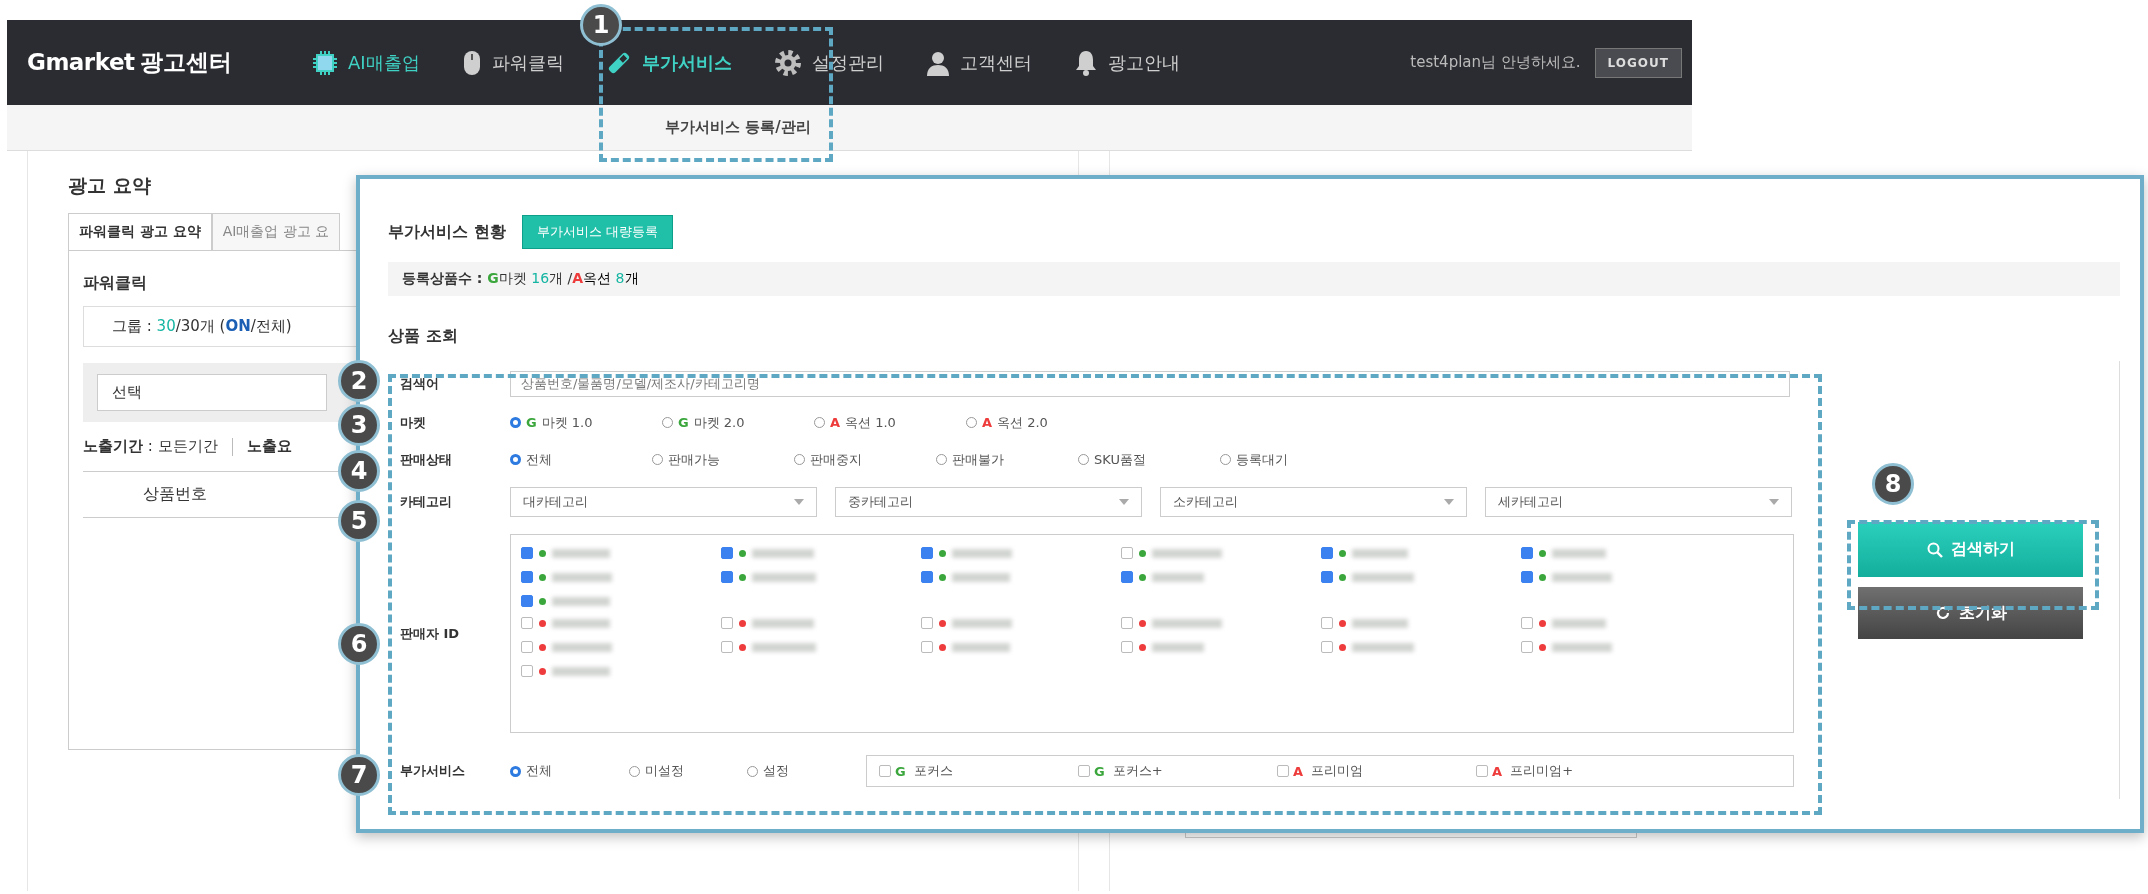 This screenshot has width=2148, height=894. What do you see at coordinates (426, 502) in the screenshot?
I see `field-label: 카테고리` at bounding box center [426, 502].